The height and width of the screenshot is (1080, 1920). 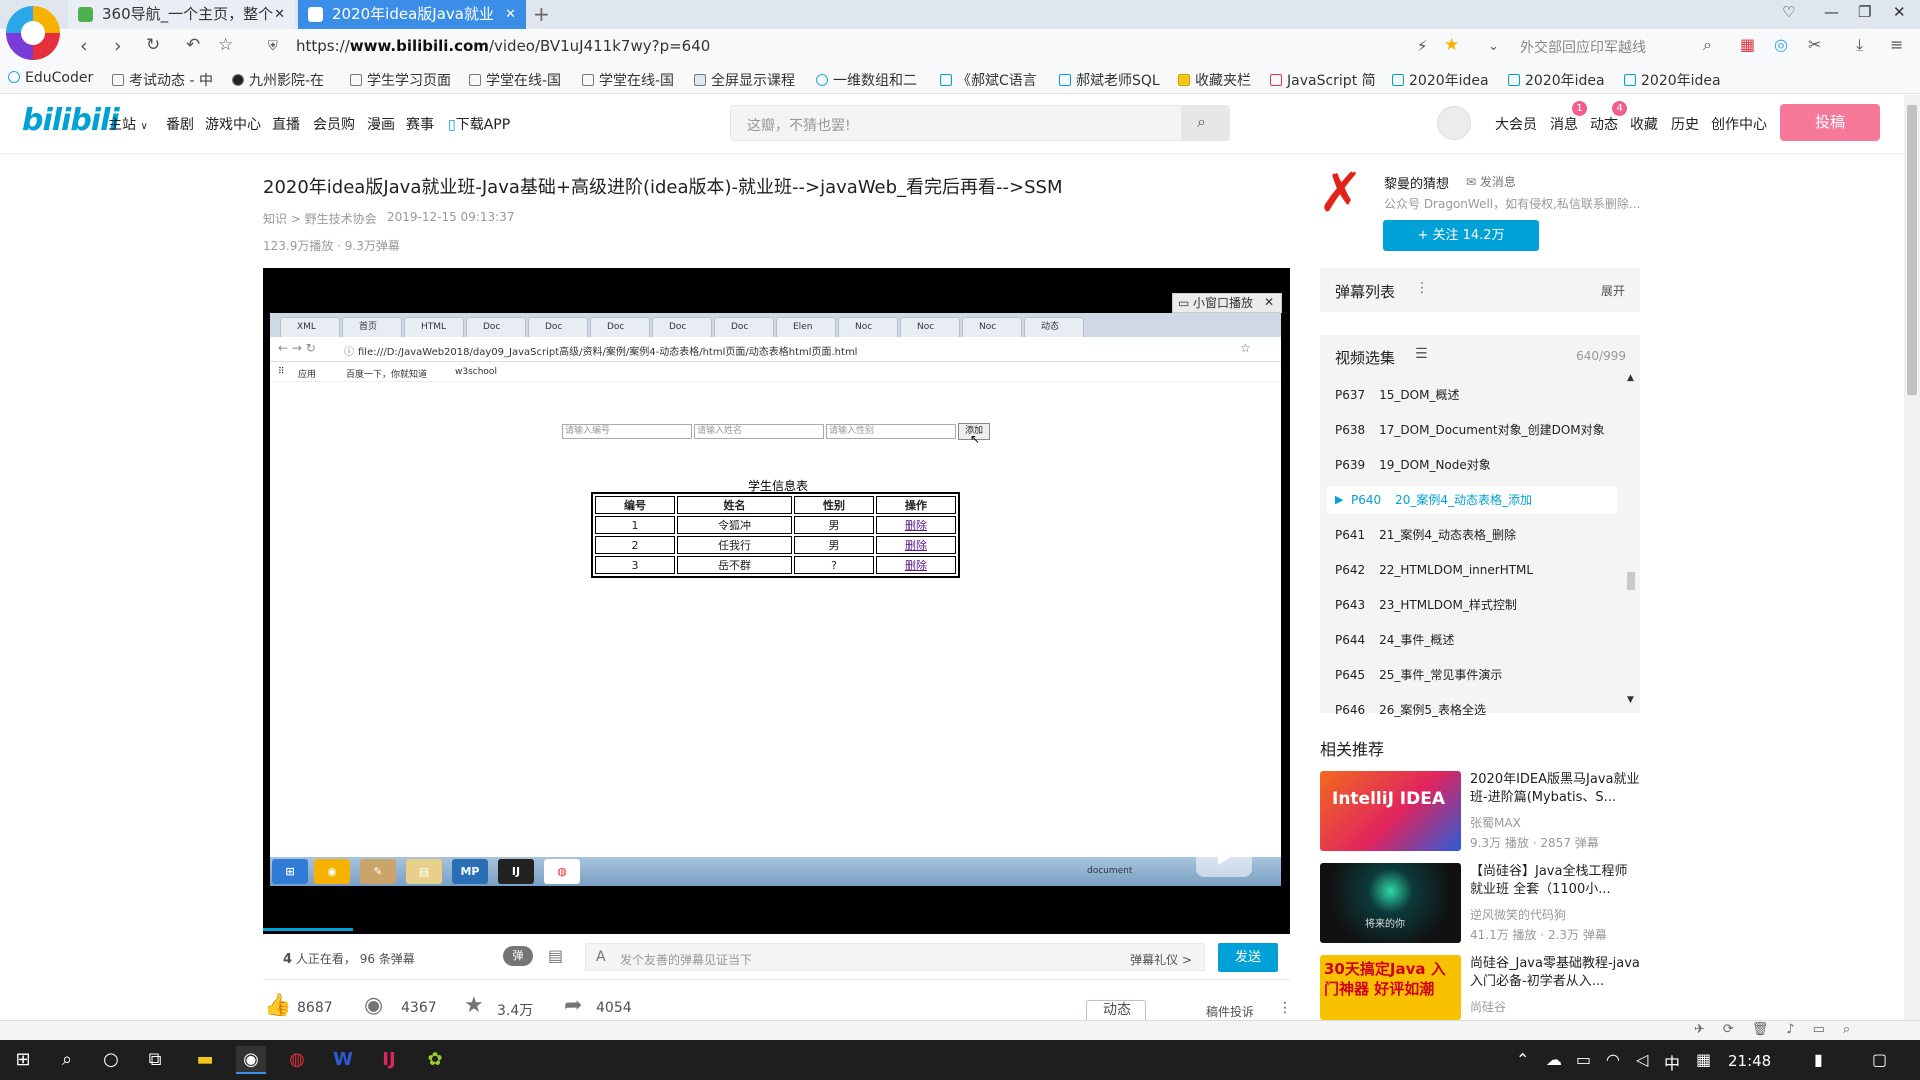 What do you see at coordinates (1879, 1059) in the screenshot?
I see `notification-icon: ▢` at bounding box center [1879, 1059].